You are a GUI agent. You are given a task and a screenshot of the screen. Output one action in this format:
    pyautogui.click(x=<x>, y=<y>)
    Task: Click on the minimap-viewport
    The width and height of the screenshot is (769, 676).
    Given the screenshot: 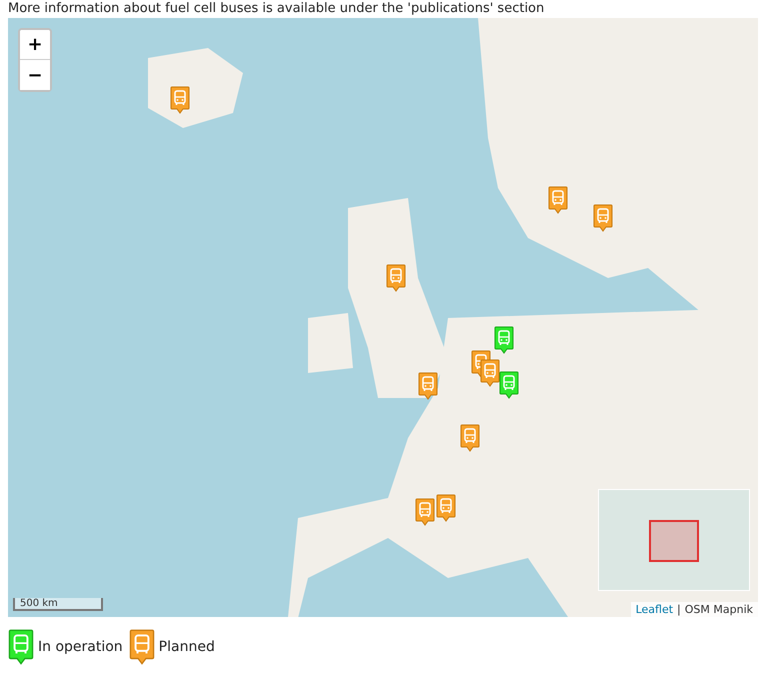 What is the action you would take?
    pyautogui.click(x=674, y=541)
    